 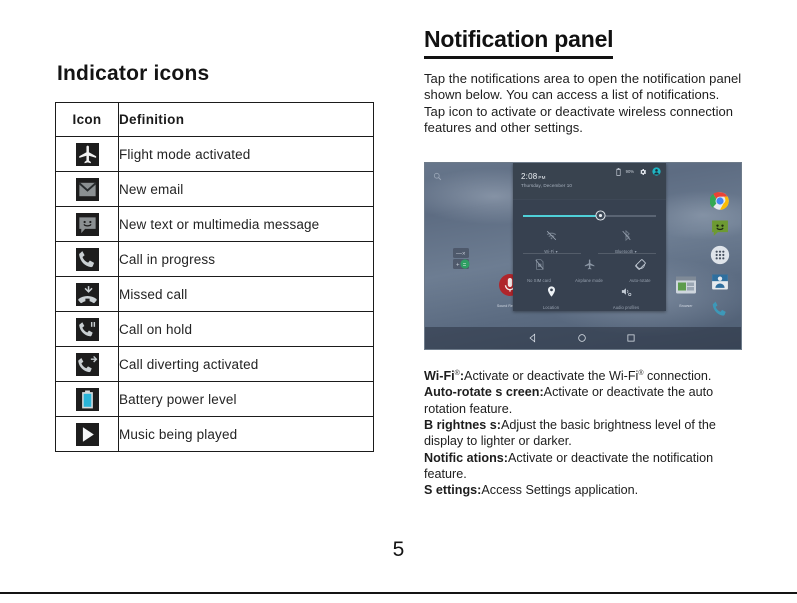 I want to click on qs-tile-airplane: Airplane mode, so click(x=589, y=270).